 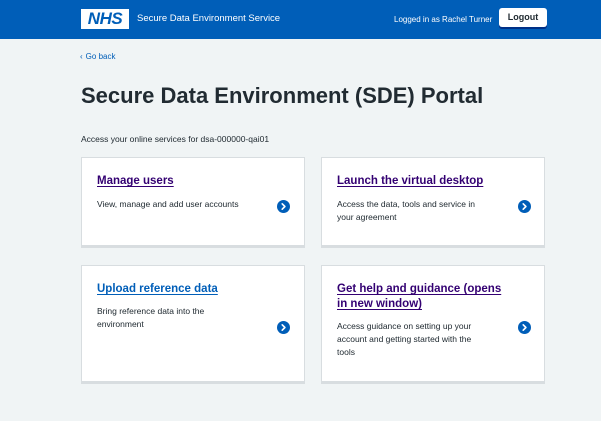 I want to click on chevron-left-icon: ‹, so click(x=81, y=56).